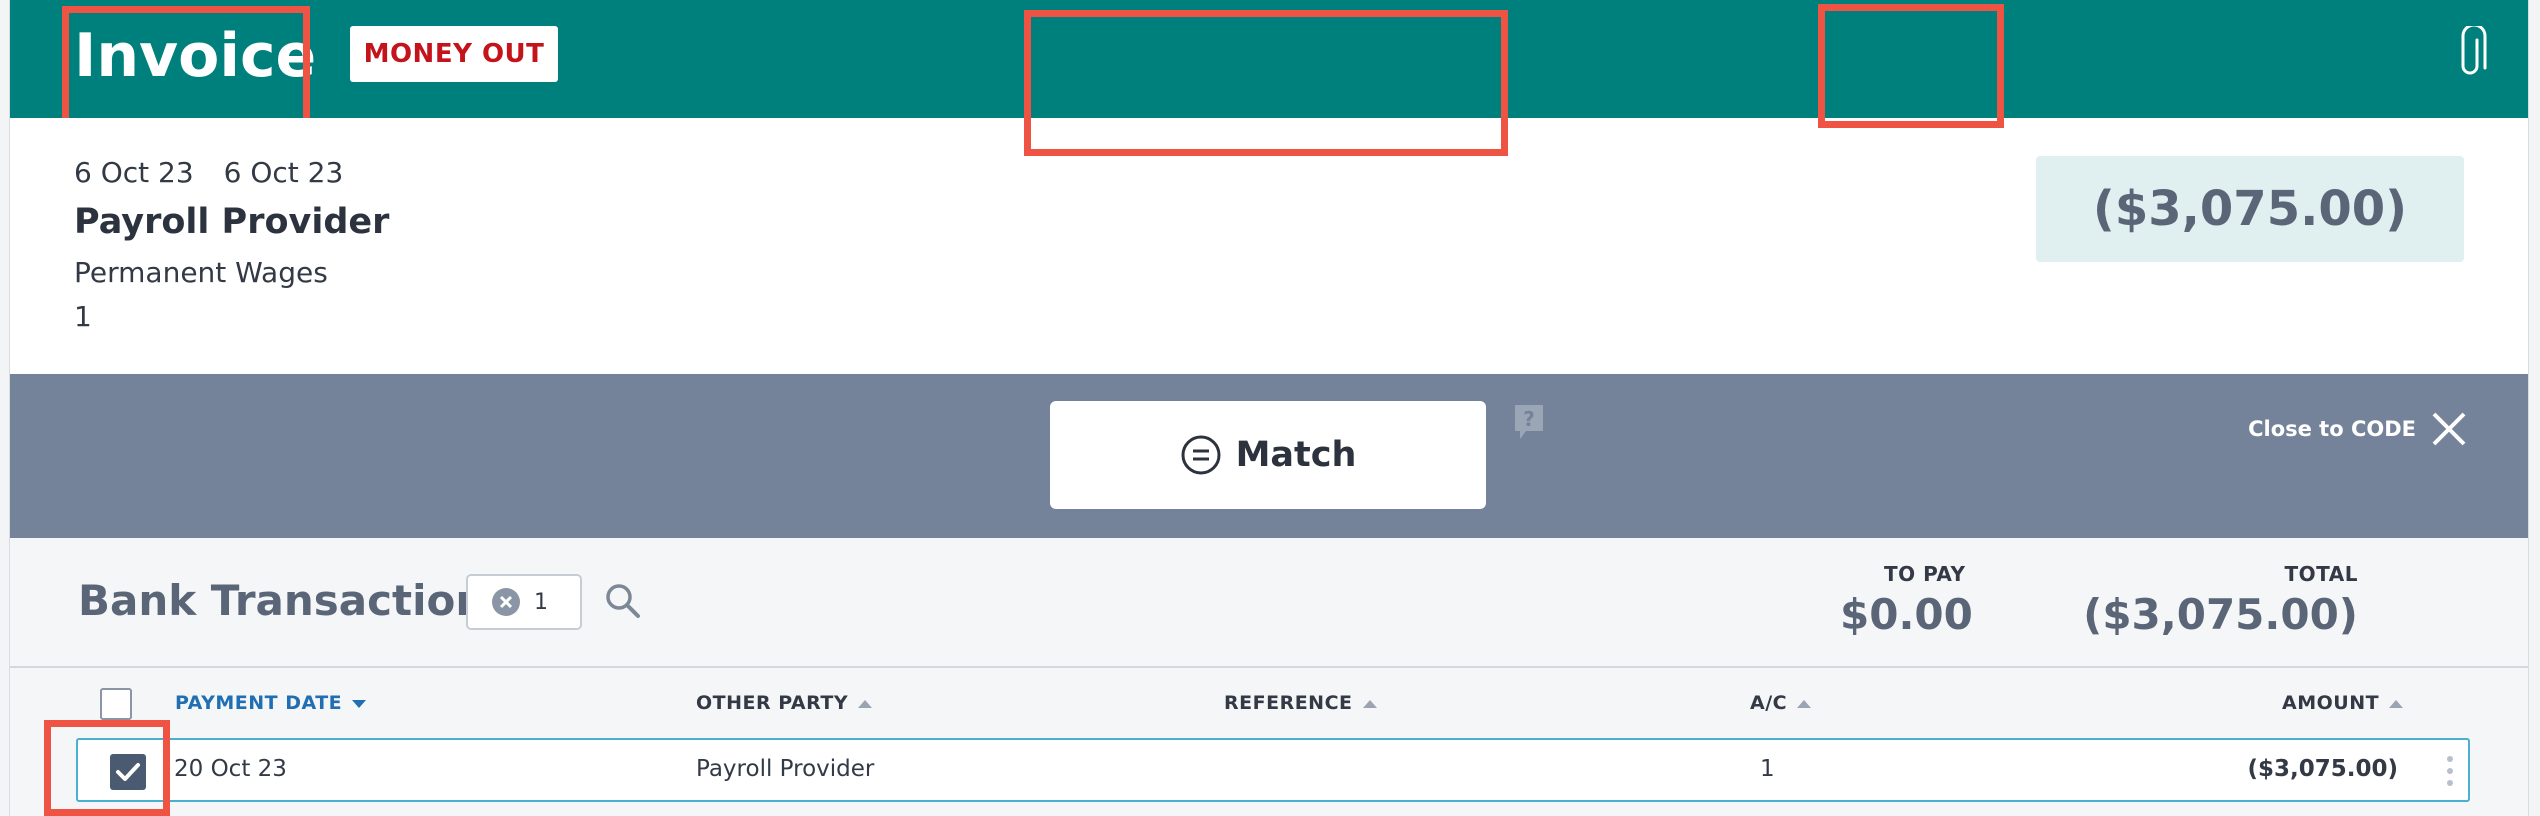  I want to click on filter-chip: 1, so click(524, 602).